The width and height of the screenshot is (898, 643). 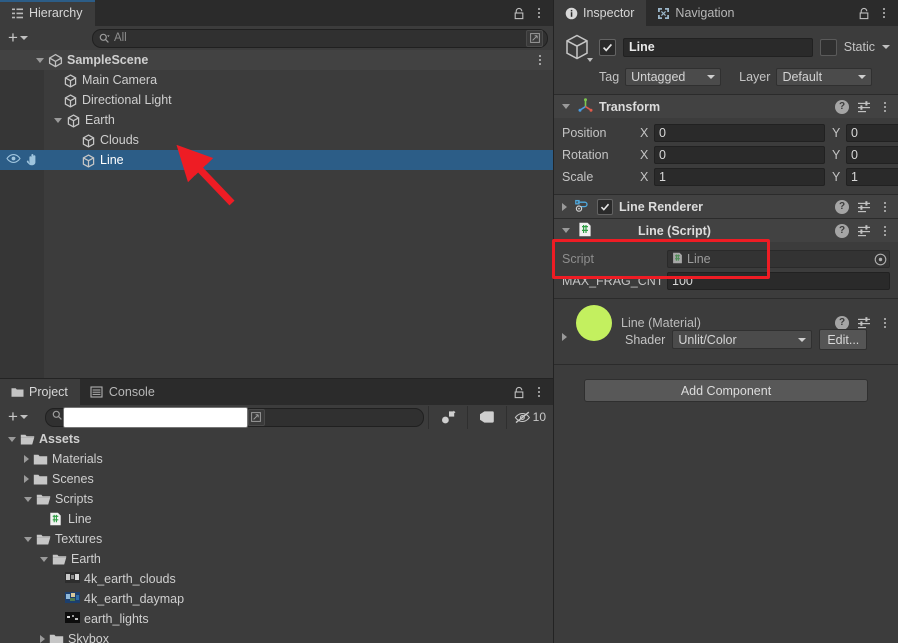 What do you see at coordinates (726, 230) in the screenshot?
I see `component-header: Line (Script) ?` at bounding box center [726, 230].